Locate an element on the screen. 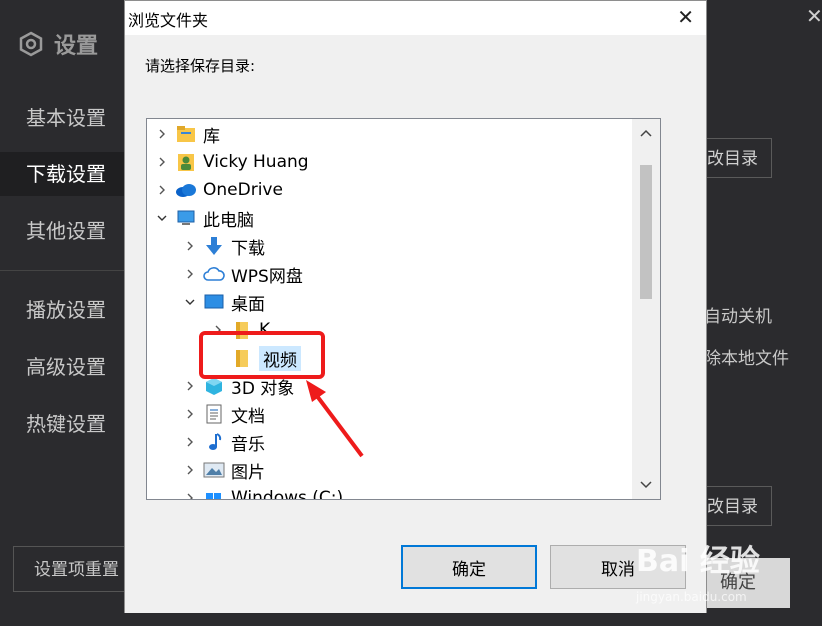 The image size is (822, 626). watermark-logo: Bai 经验 is located at coordinates (698, 561).